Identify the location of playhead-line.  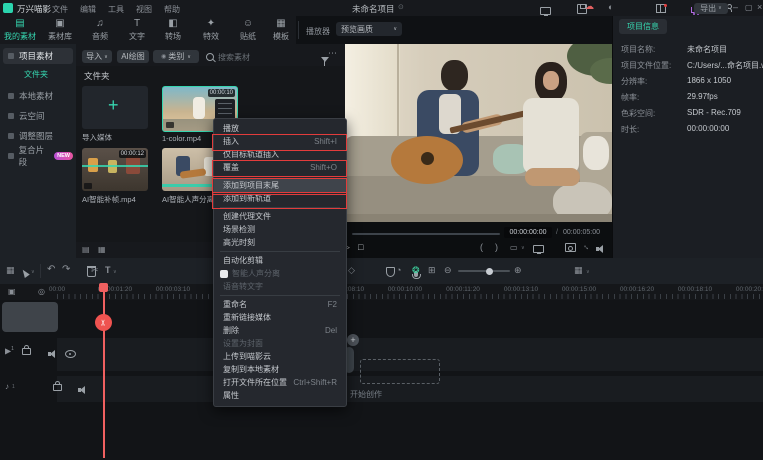
(104, 371).